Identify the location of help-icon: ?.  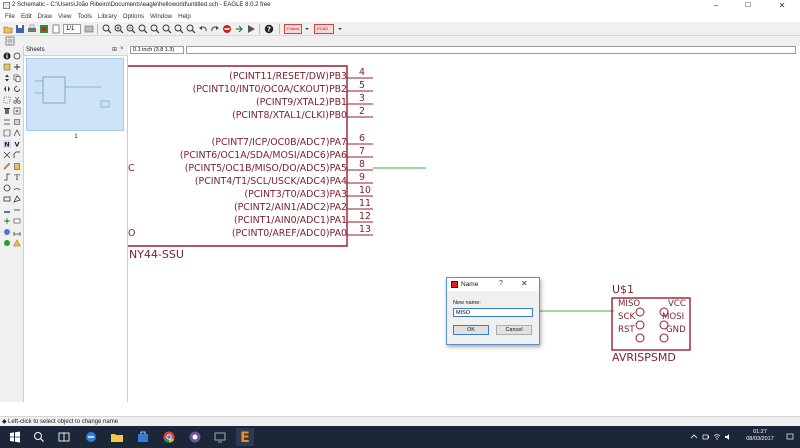
(269, 29).